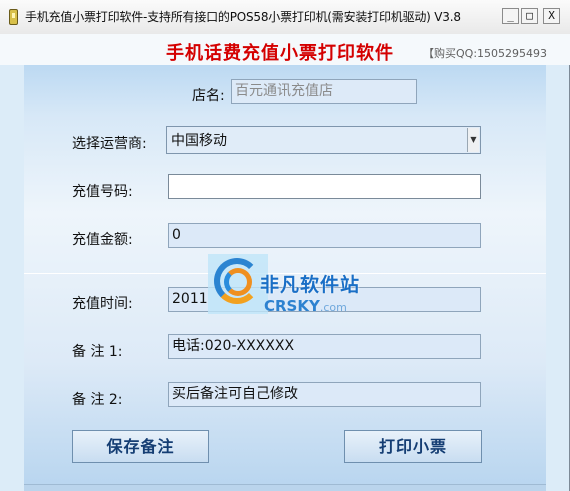 The height and width of the screenshot is (491, 570). What do you see at coordinates (310, 285) in the screenshot?
I see `watermark-cn-text: 非凡软件站` at bounding box center [310, 285].